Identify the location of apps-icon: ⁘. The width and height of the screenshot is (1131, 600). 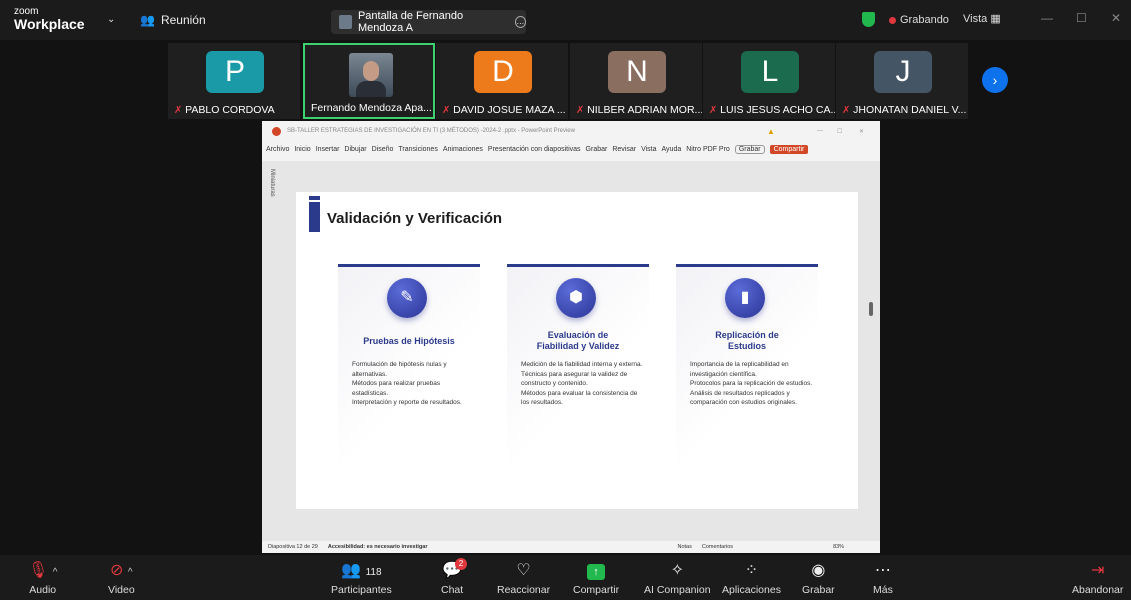
(751, 570).